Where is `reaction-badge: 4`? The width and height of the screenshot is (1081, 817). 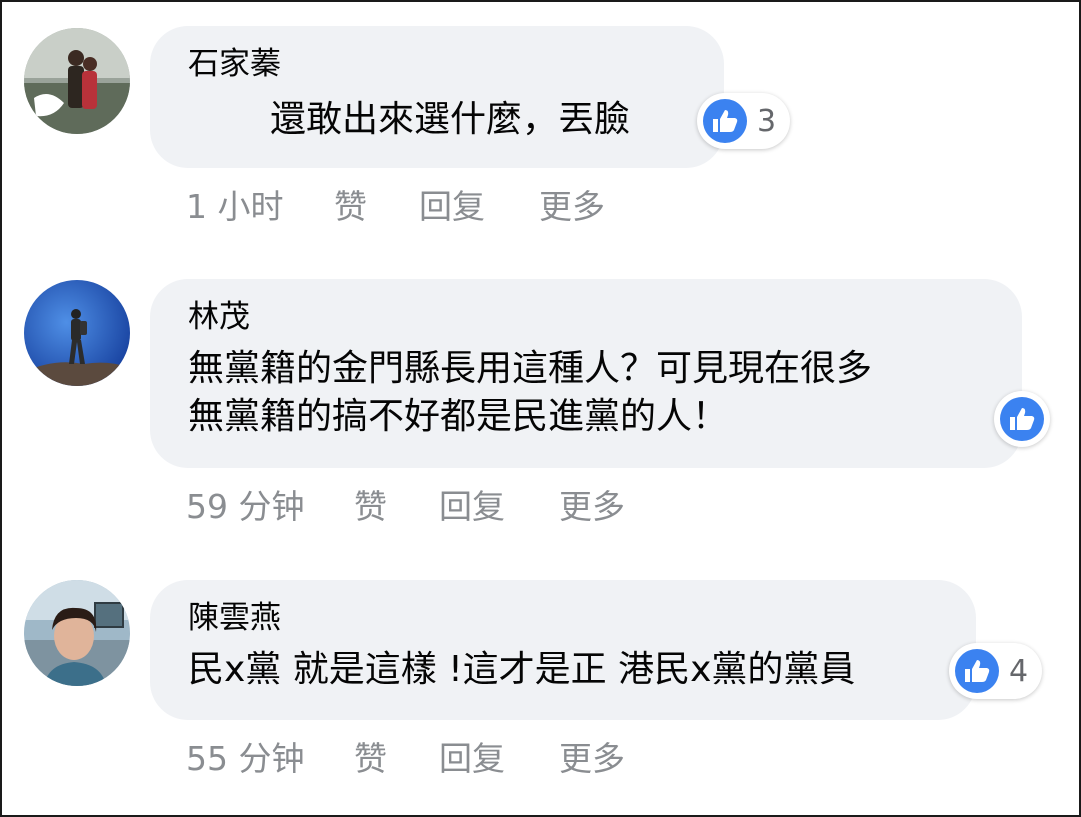 reaction-badge: 4 is located at coordinates (996, 671).